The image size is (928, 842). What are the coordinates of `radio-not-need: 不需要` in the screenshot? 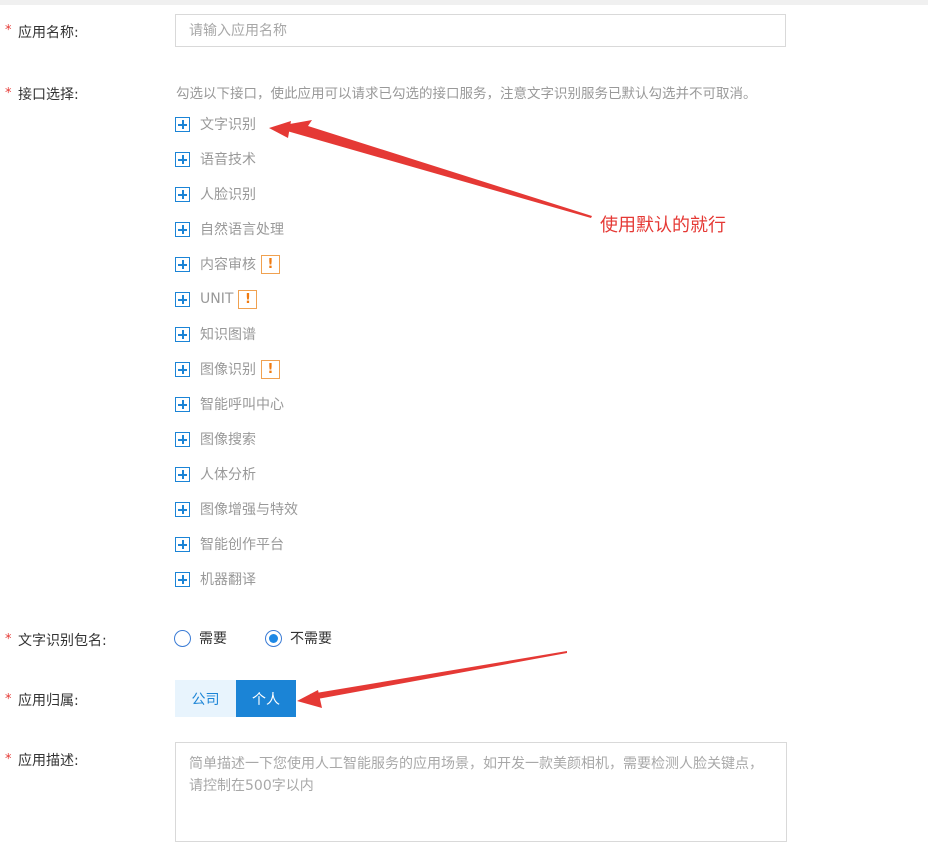 It's located at (298, 638).